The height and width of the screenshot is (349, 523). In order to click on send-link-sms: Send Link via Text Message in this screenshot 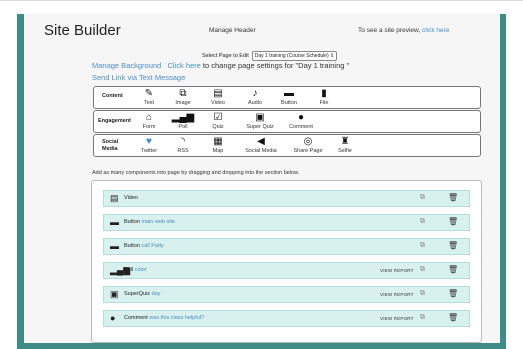, I will do `click(138, 77)`.